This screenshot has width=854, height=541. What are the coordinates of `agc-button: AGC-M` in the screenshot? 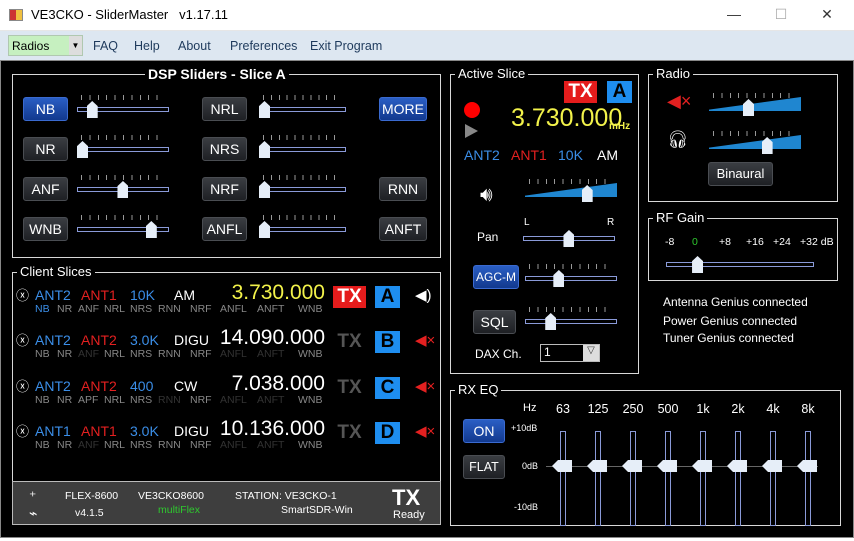 It's located at (496, 277).